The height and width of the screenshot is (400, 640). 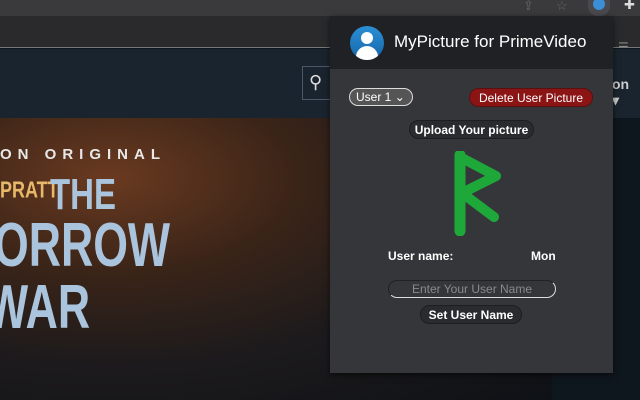 What do you see at coordinates (629, 6) in the screenshot?
I see `puzzle-icon: ✚` at bounding box center [629, 6].